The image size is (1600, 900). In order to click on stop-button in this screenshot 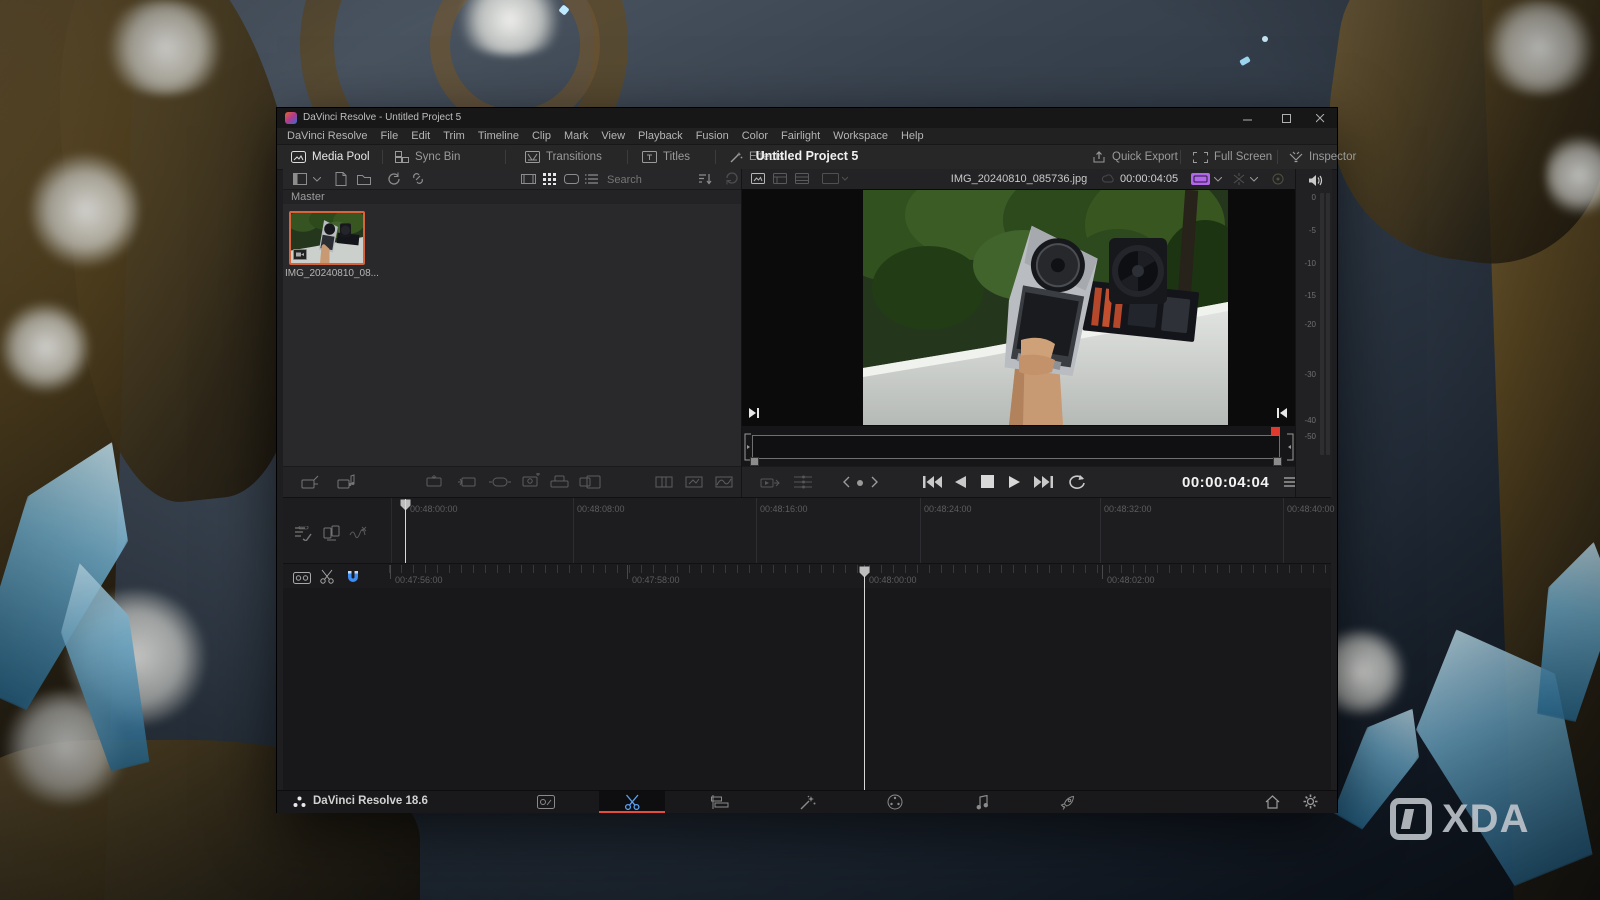, I will do `click(987, 481)`.